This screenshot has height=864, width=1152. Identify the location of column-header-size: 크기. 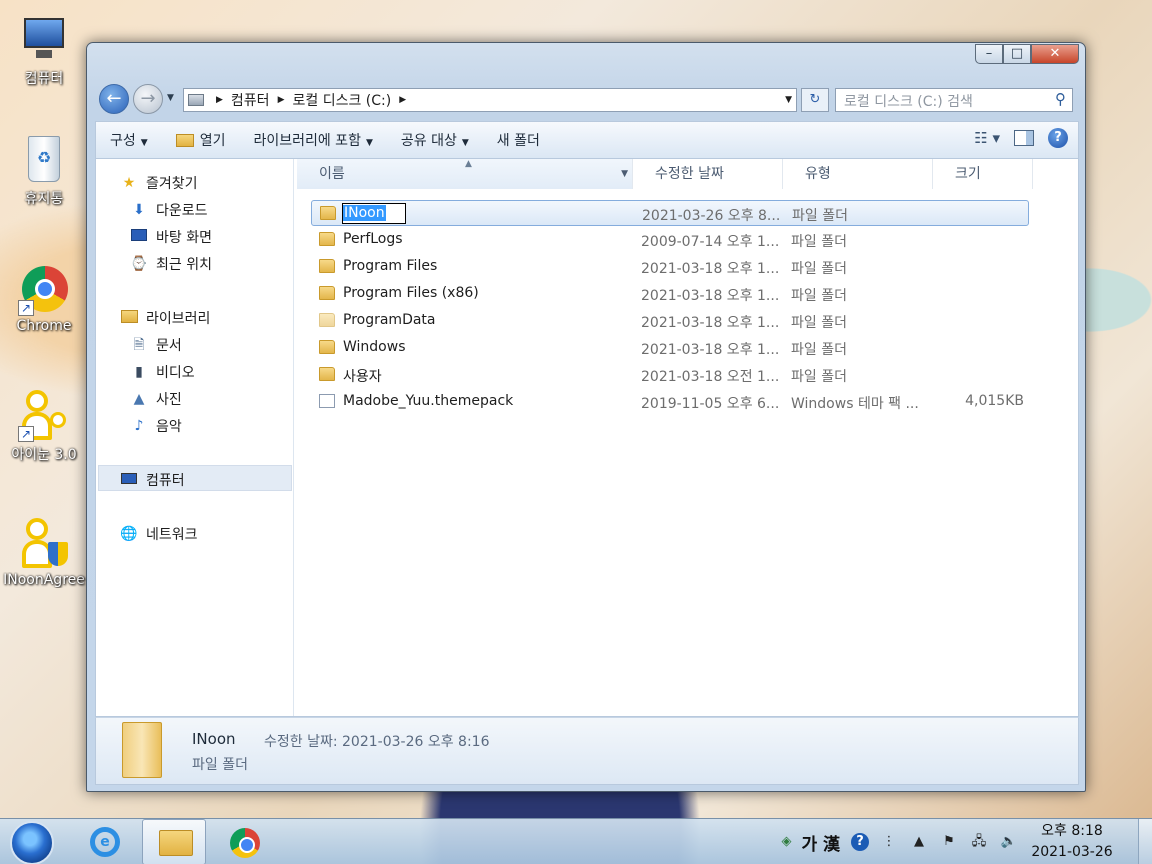
(983, 174).